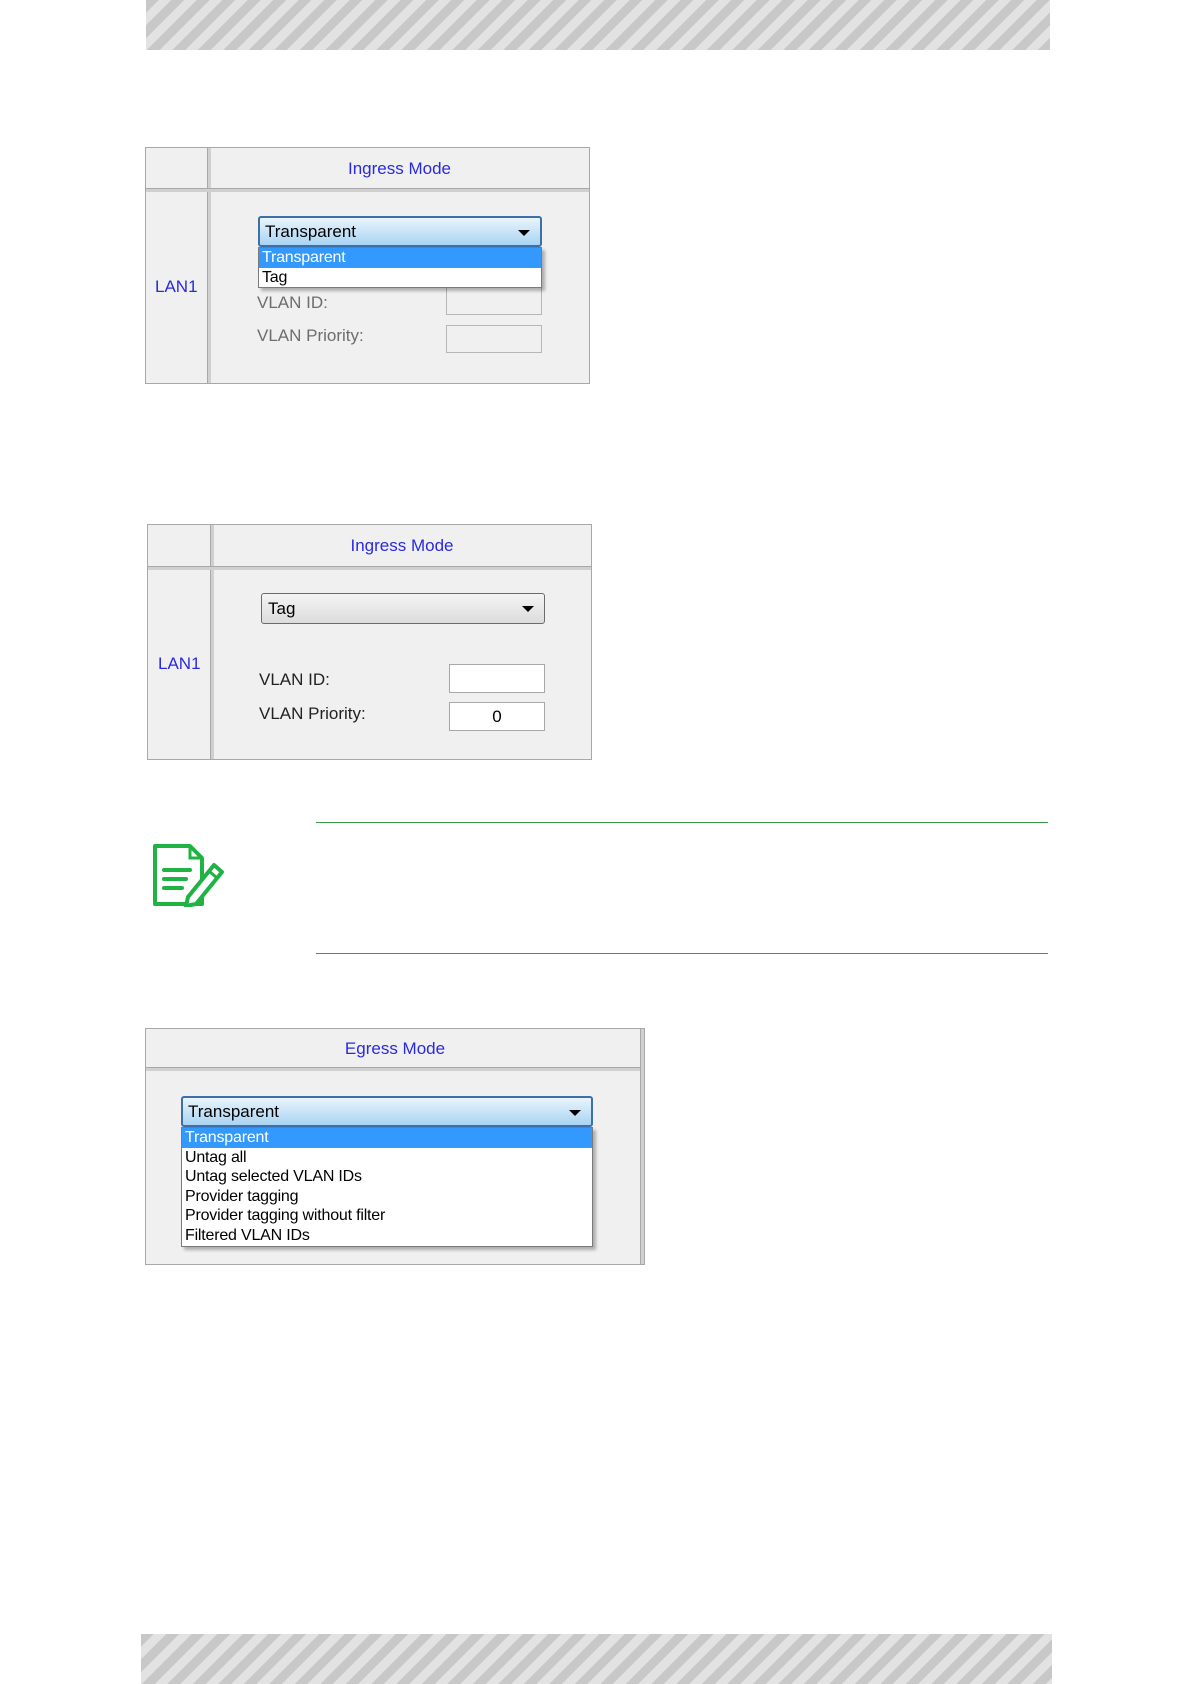 Image resolution: width=1190 pixels, height=1684 pixels. I want to click on panel-right-border, so click(642, 1146).